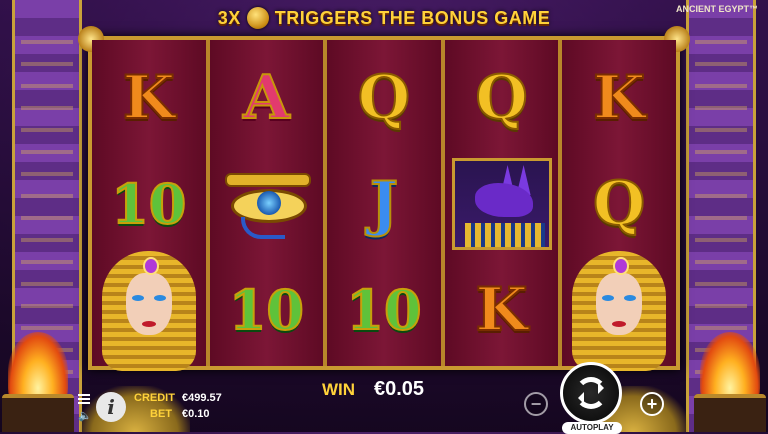  Describe the element at coordinates (84, 399) in the screenshot. I see `menu-icon` at that location.